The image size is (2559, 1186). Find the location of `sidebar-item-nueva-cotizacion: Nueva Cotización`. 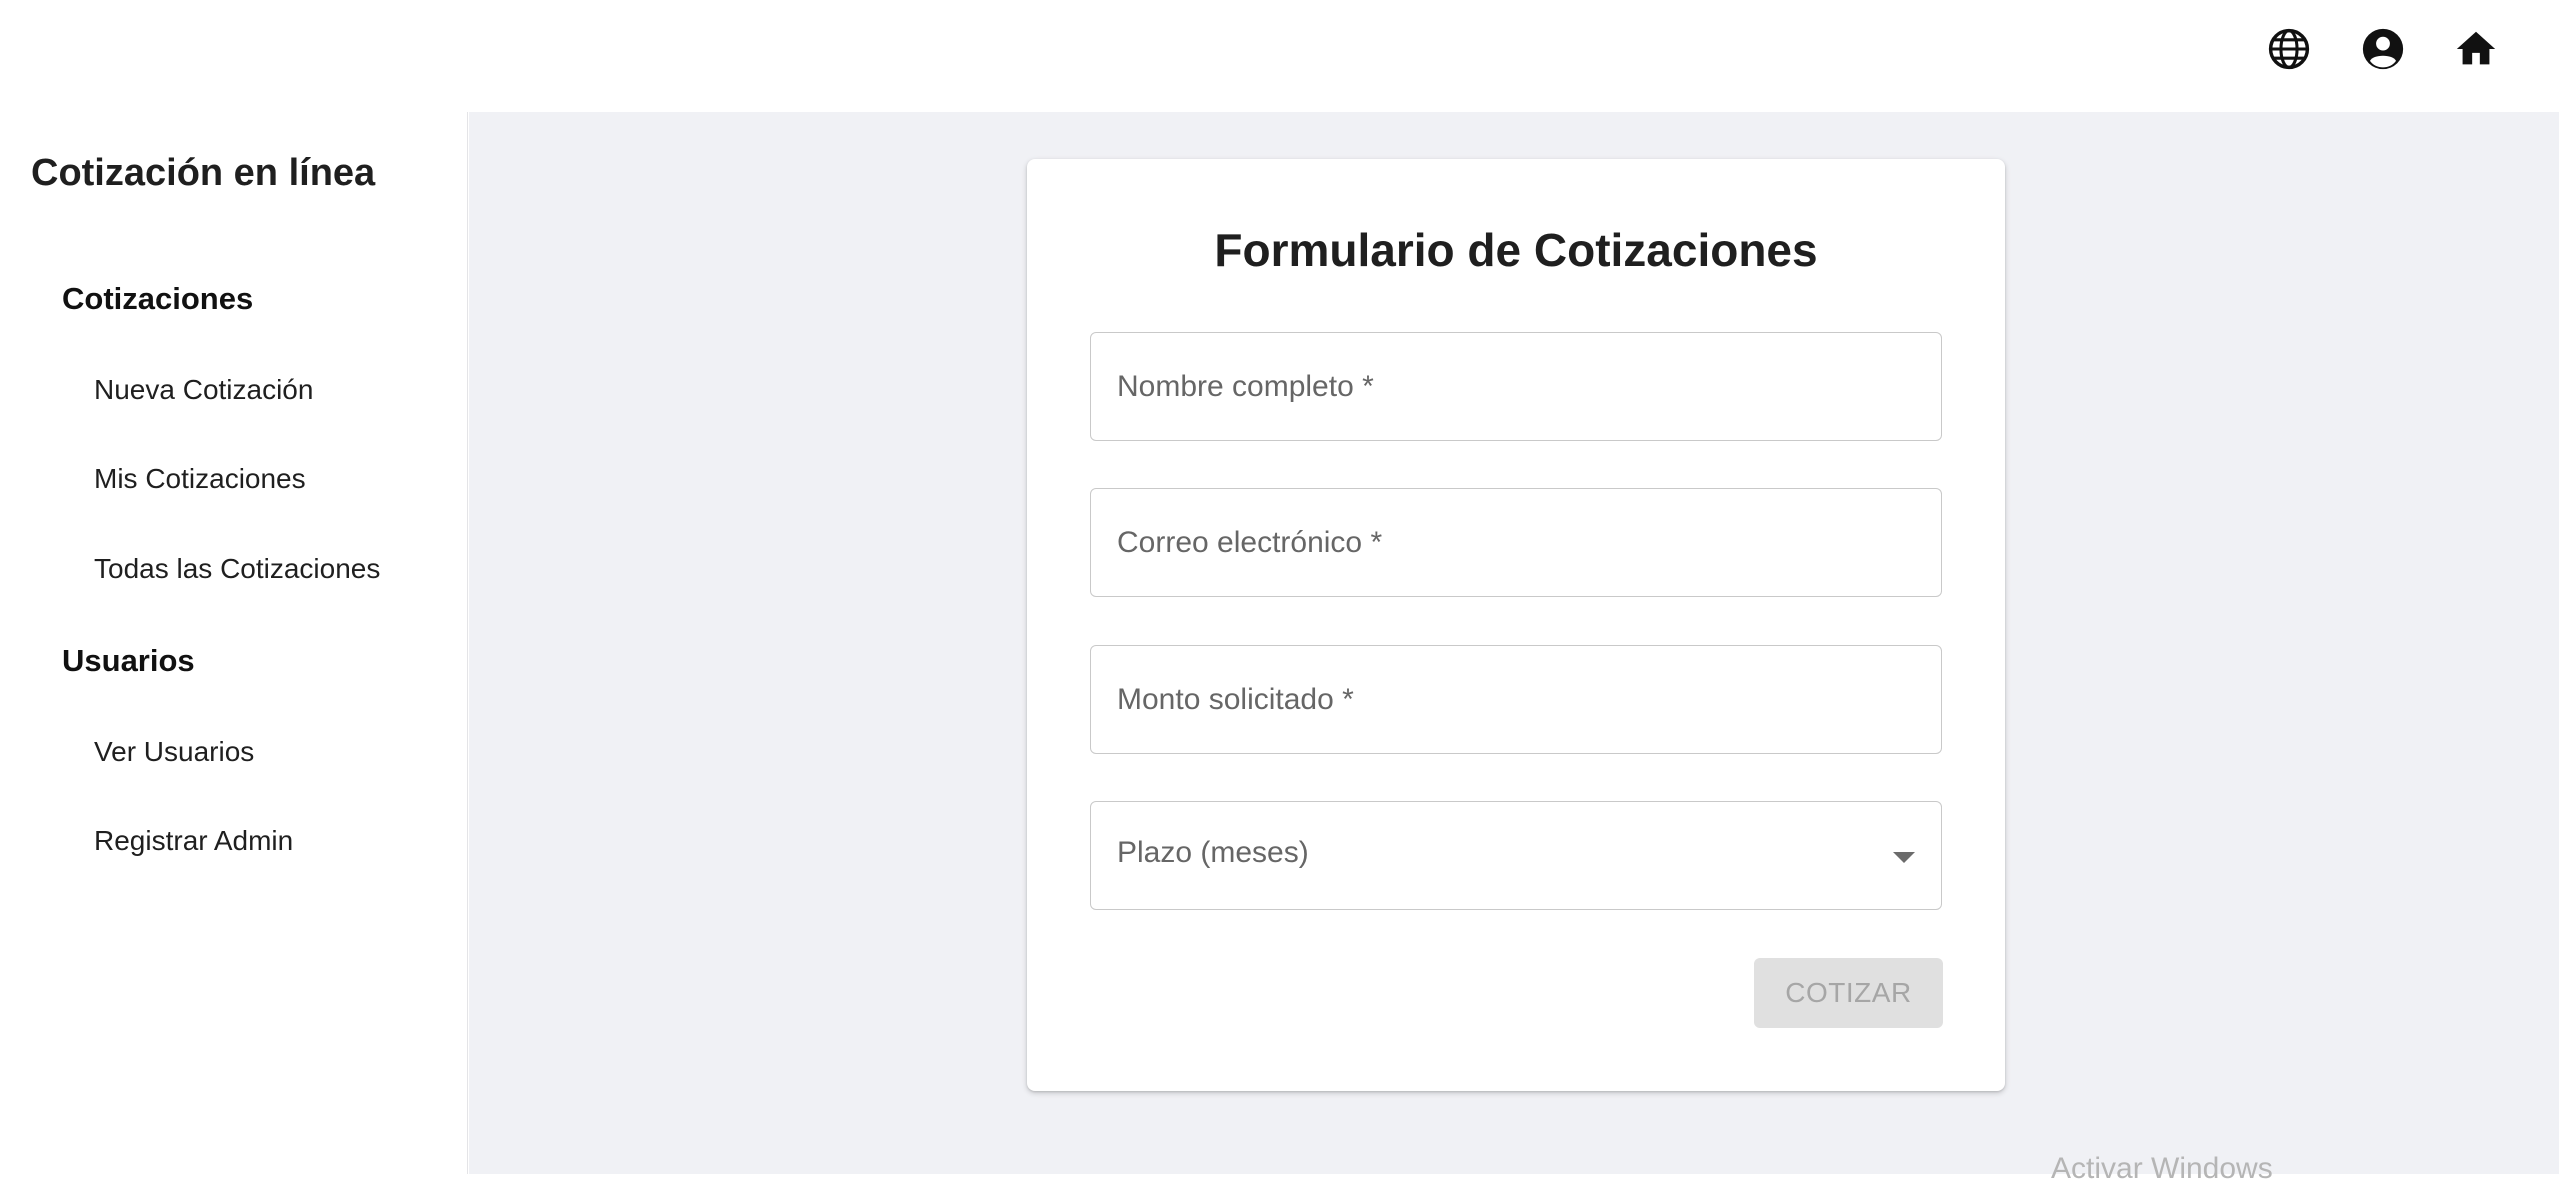

sidebar-item-nueva-cotizacion: Nueva Cotización is located at coordinates (203, 390).